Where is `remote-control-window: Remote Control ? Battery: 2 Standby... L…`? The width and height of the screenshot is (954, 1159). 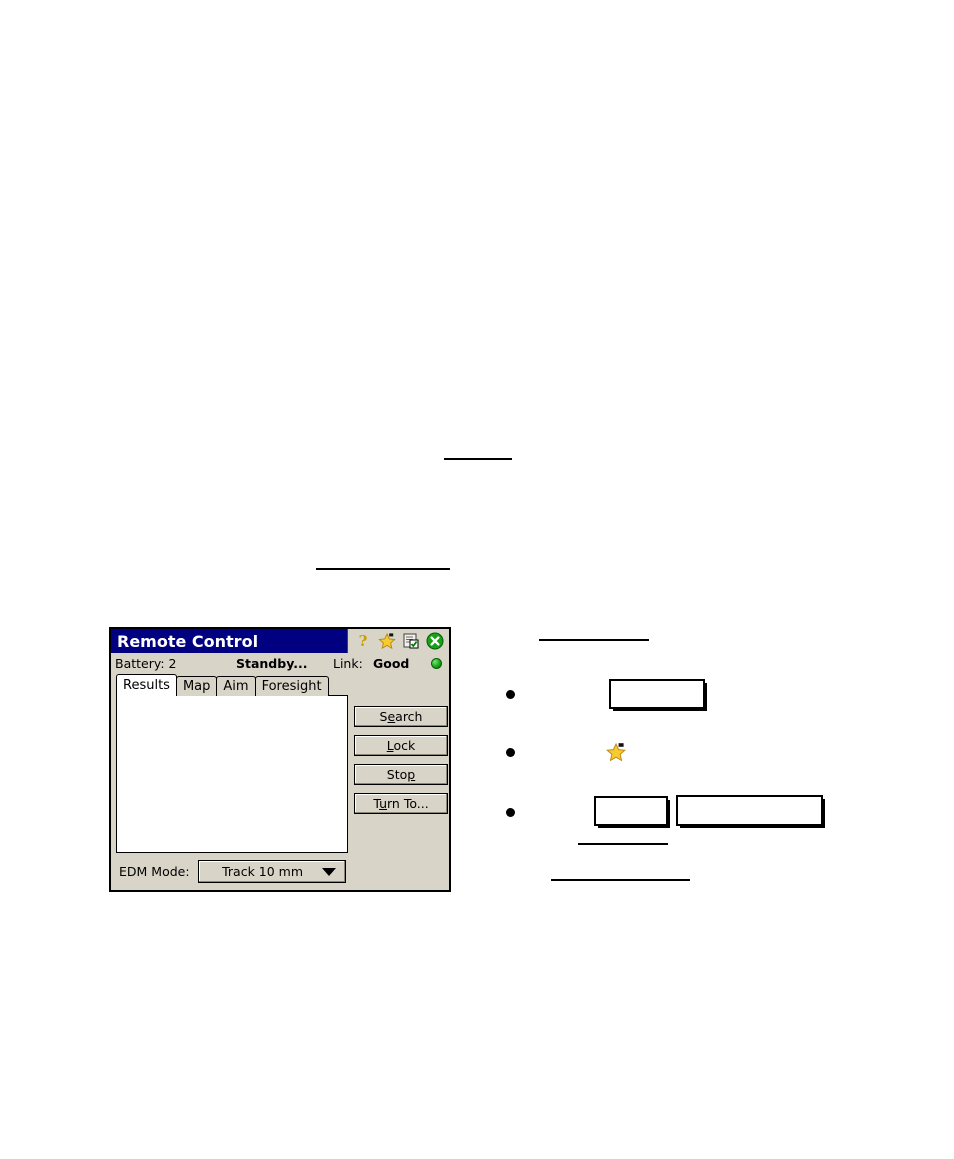 remote-control-window: Remote Control ? Battery: 2 Standby... L… is located at coordinates (280, 759).